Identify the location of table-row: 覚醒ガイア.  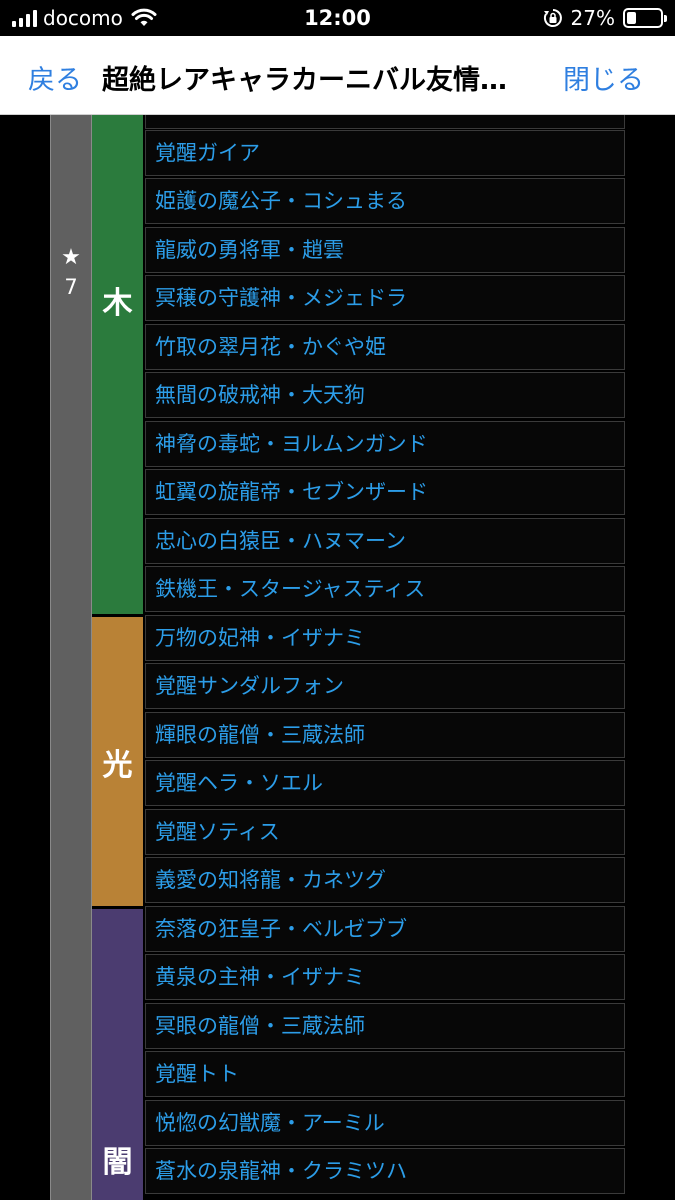
(385, 153).